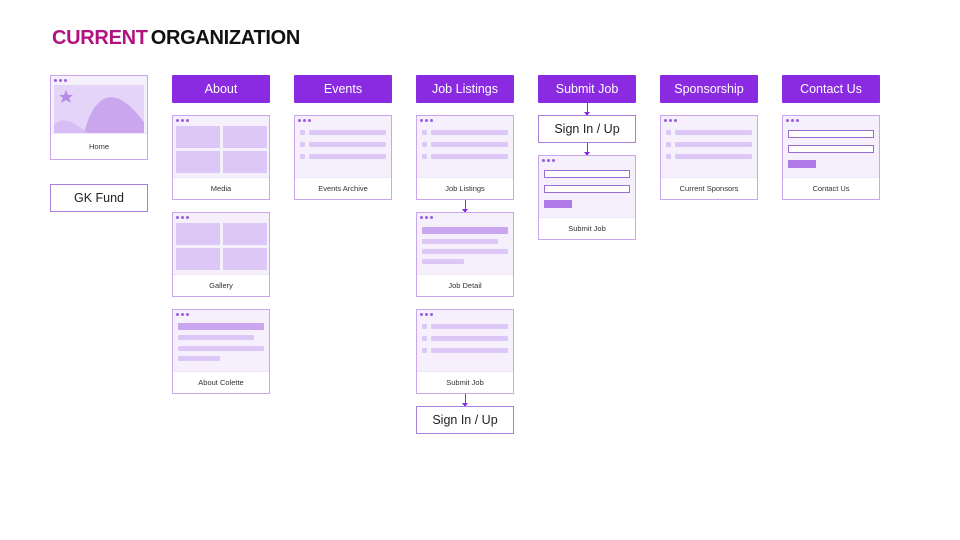 The image size is (960, 540). I want to click on job-listings-card: Job Listings, so click(465, 157).